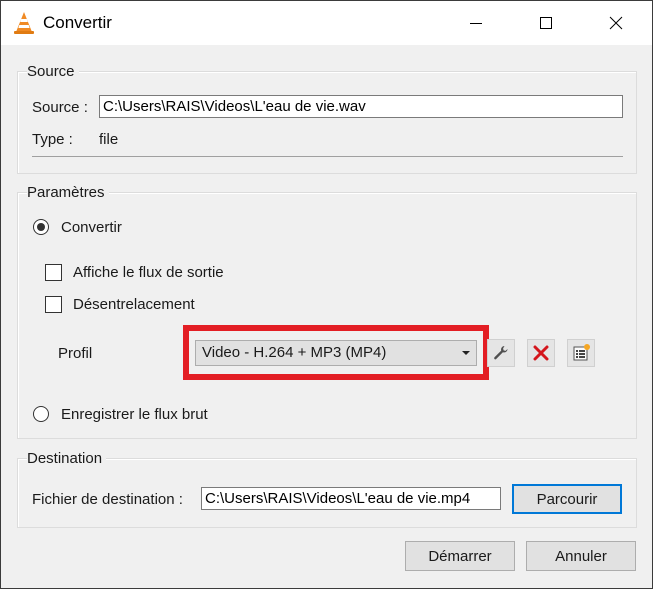 The width and height of the screenshot is (653, 589). Describe the element at coordinates (134, 414) in the screenshot. I see `raw-dump-radio-label: Enregistrer le flux brut` at that location.